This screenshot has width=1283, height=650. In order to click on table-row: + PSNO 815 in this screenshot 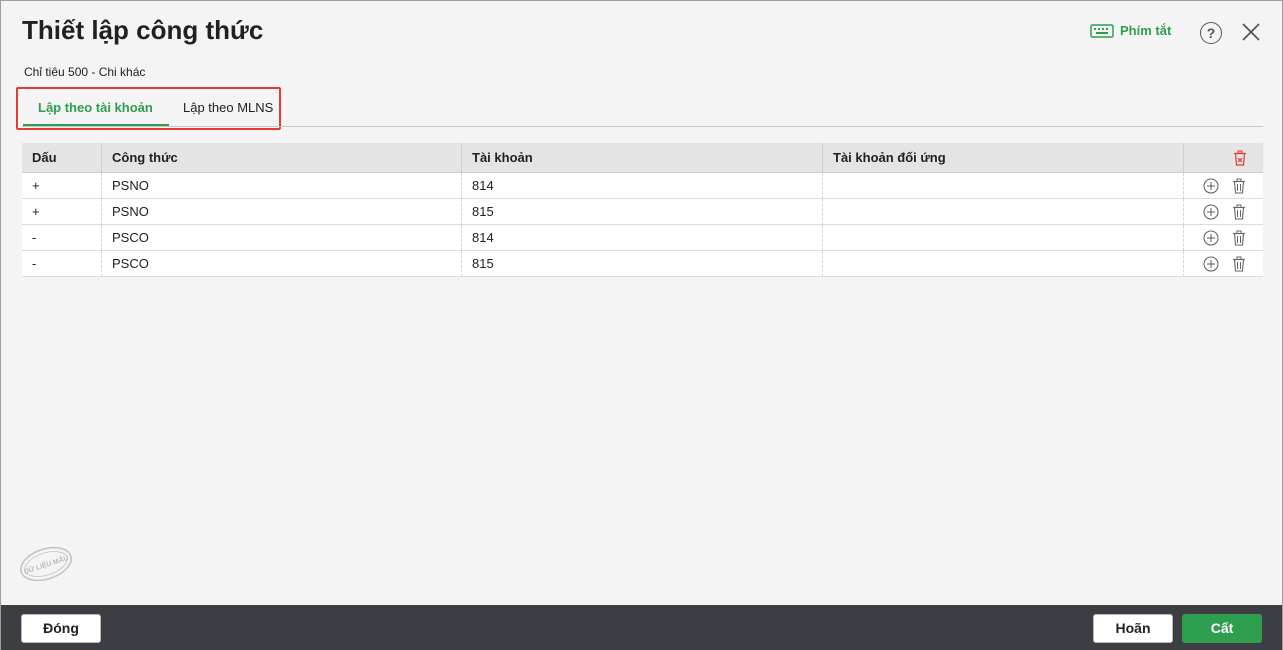, I will do `click(642, 212)`.